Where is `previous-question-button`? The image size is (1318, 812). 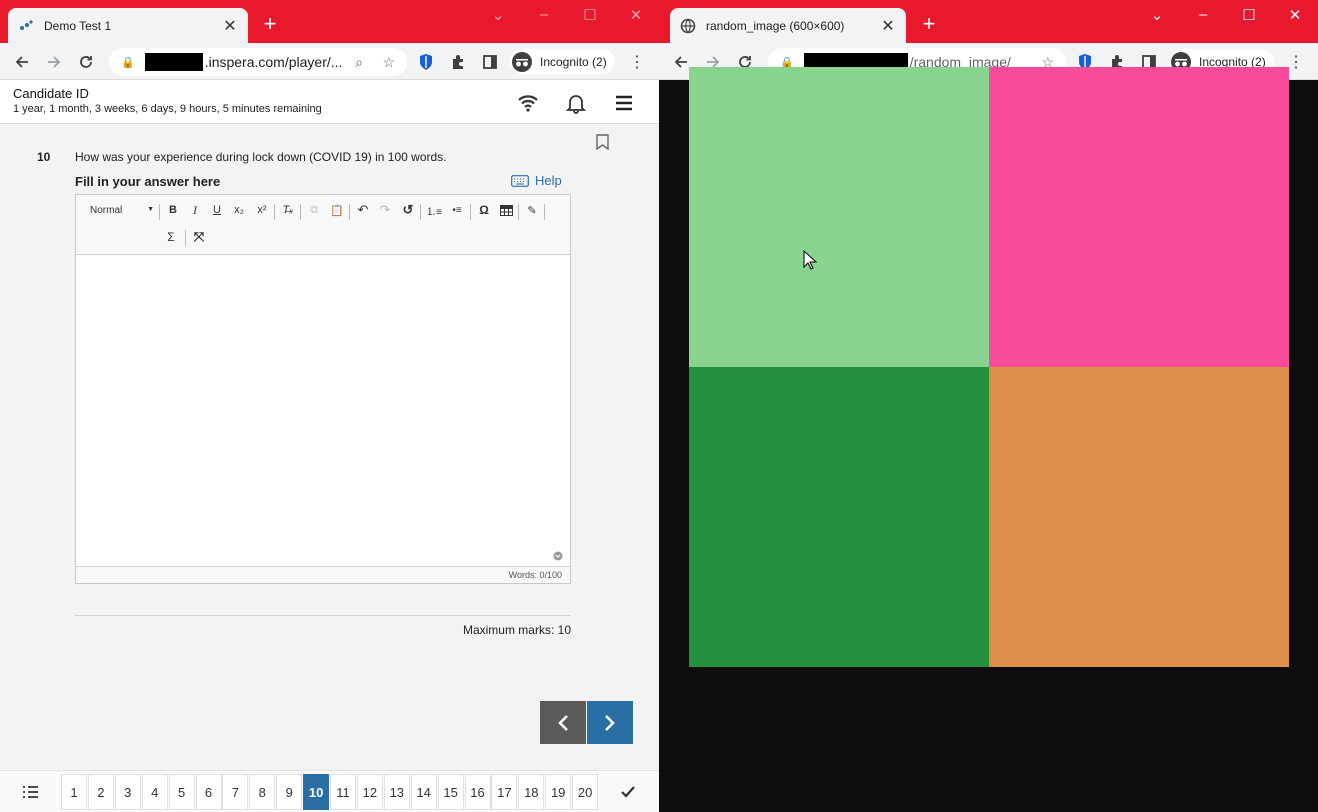
previous-question-button is located at coordinates (563, 722).